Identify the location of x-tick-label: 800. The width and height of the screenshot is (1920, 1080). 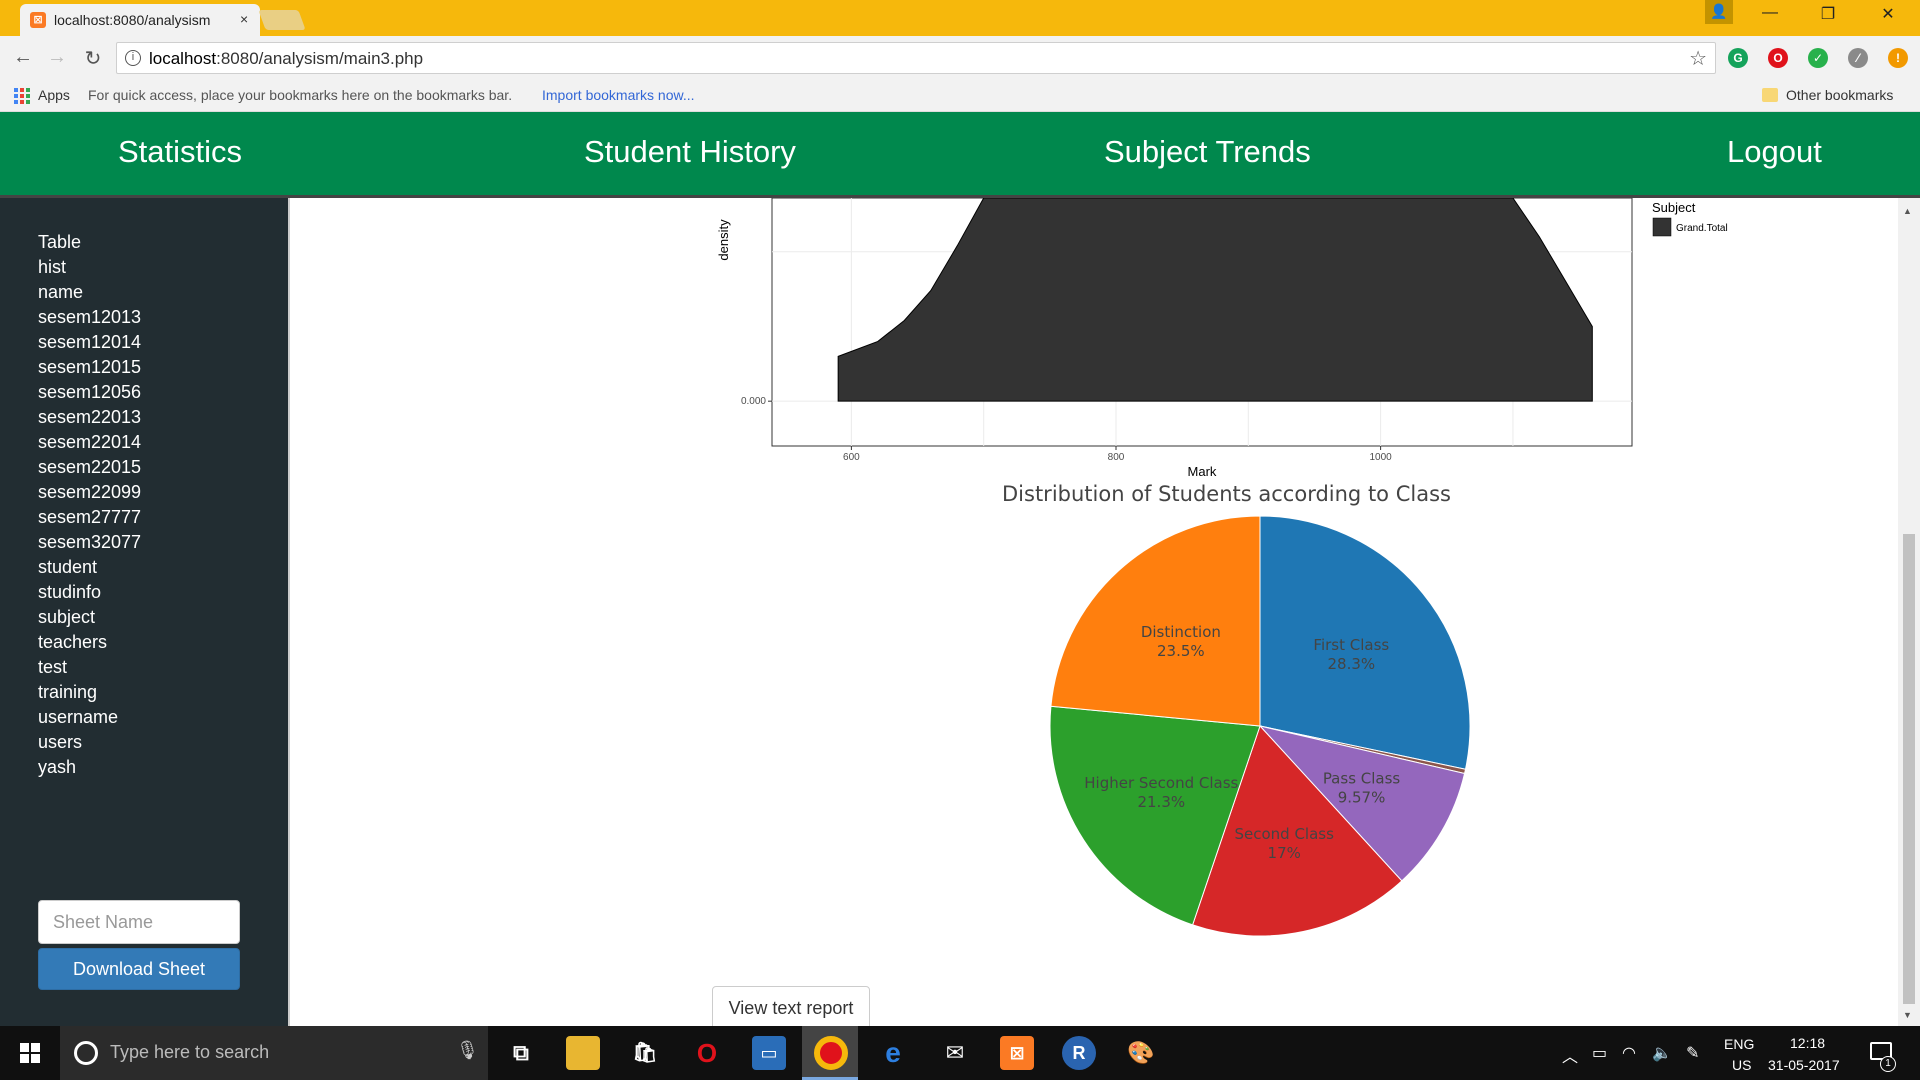
(1116, 457).